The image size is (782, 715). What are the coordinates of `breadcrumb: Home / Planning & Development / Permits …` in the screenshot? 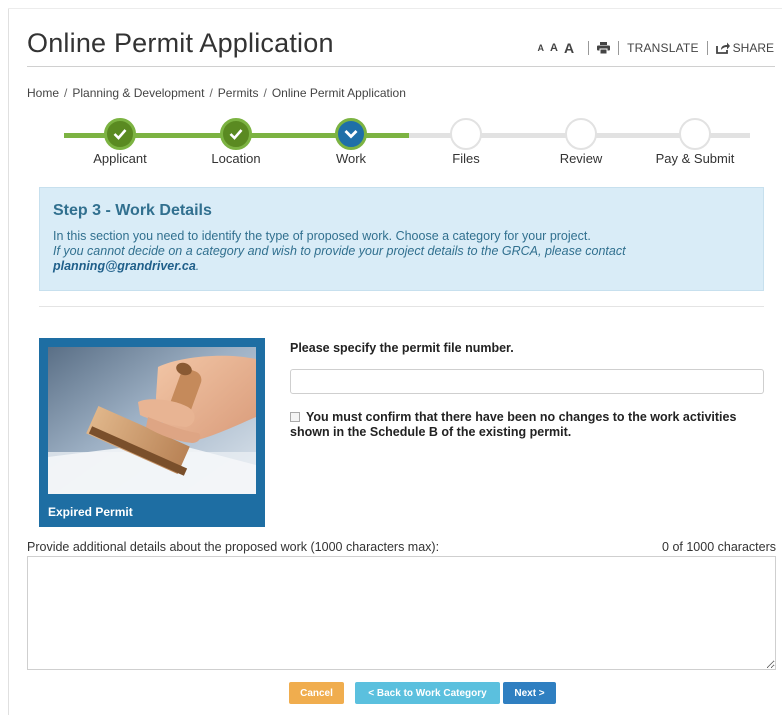 It's located at (216, 93).